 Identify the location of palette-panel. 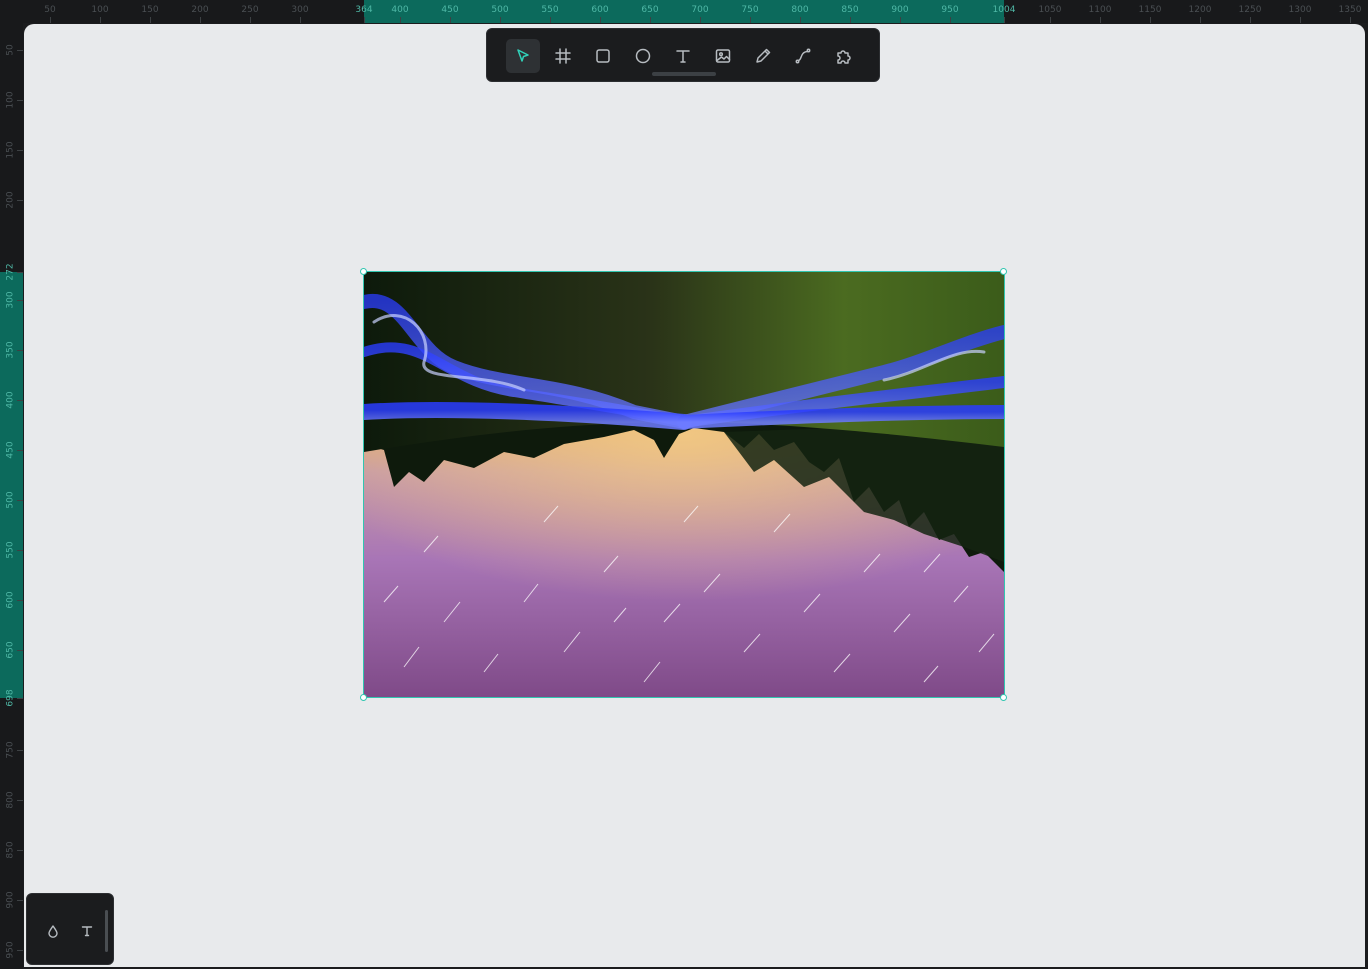
(70, 929).